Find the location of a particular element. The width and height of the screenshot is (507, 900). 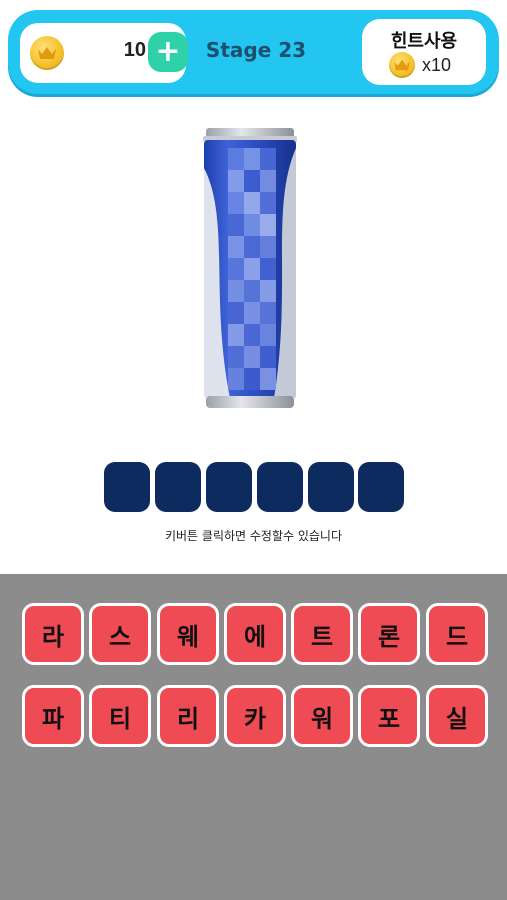

letter-key: 에 is located at coordinates (255, 634).